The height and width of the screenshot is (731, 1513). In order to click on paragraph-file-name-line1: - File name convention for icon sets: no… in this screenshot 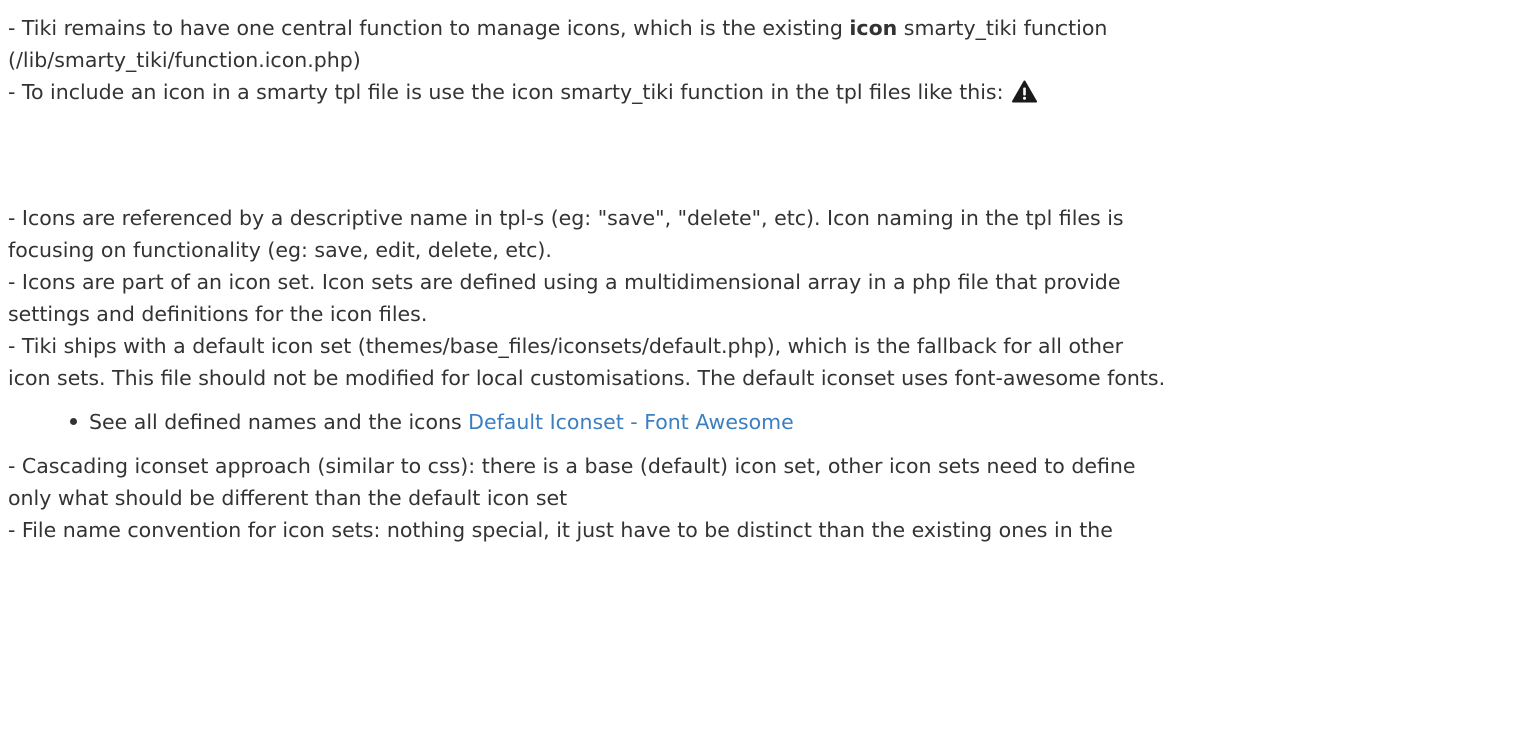, I will do `click(560, 530)`.